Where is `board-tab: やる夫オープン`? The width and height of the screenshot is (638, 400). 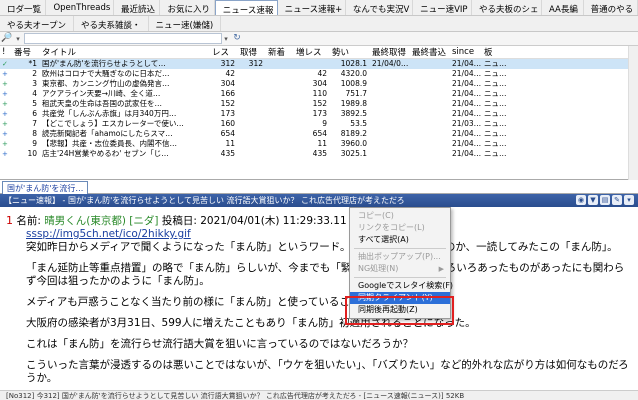 board-tab: やる夫オープン is located at coordinates (37, 23).